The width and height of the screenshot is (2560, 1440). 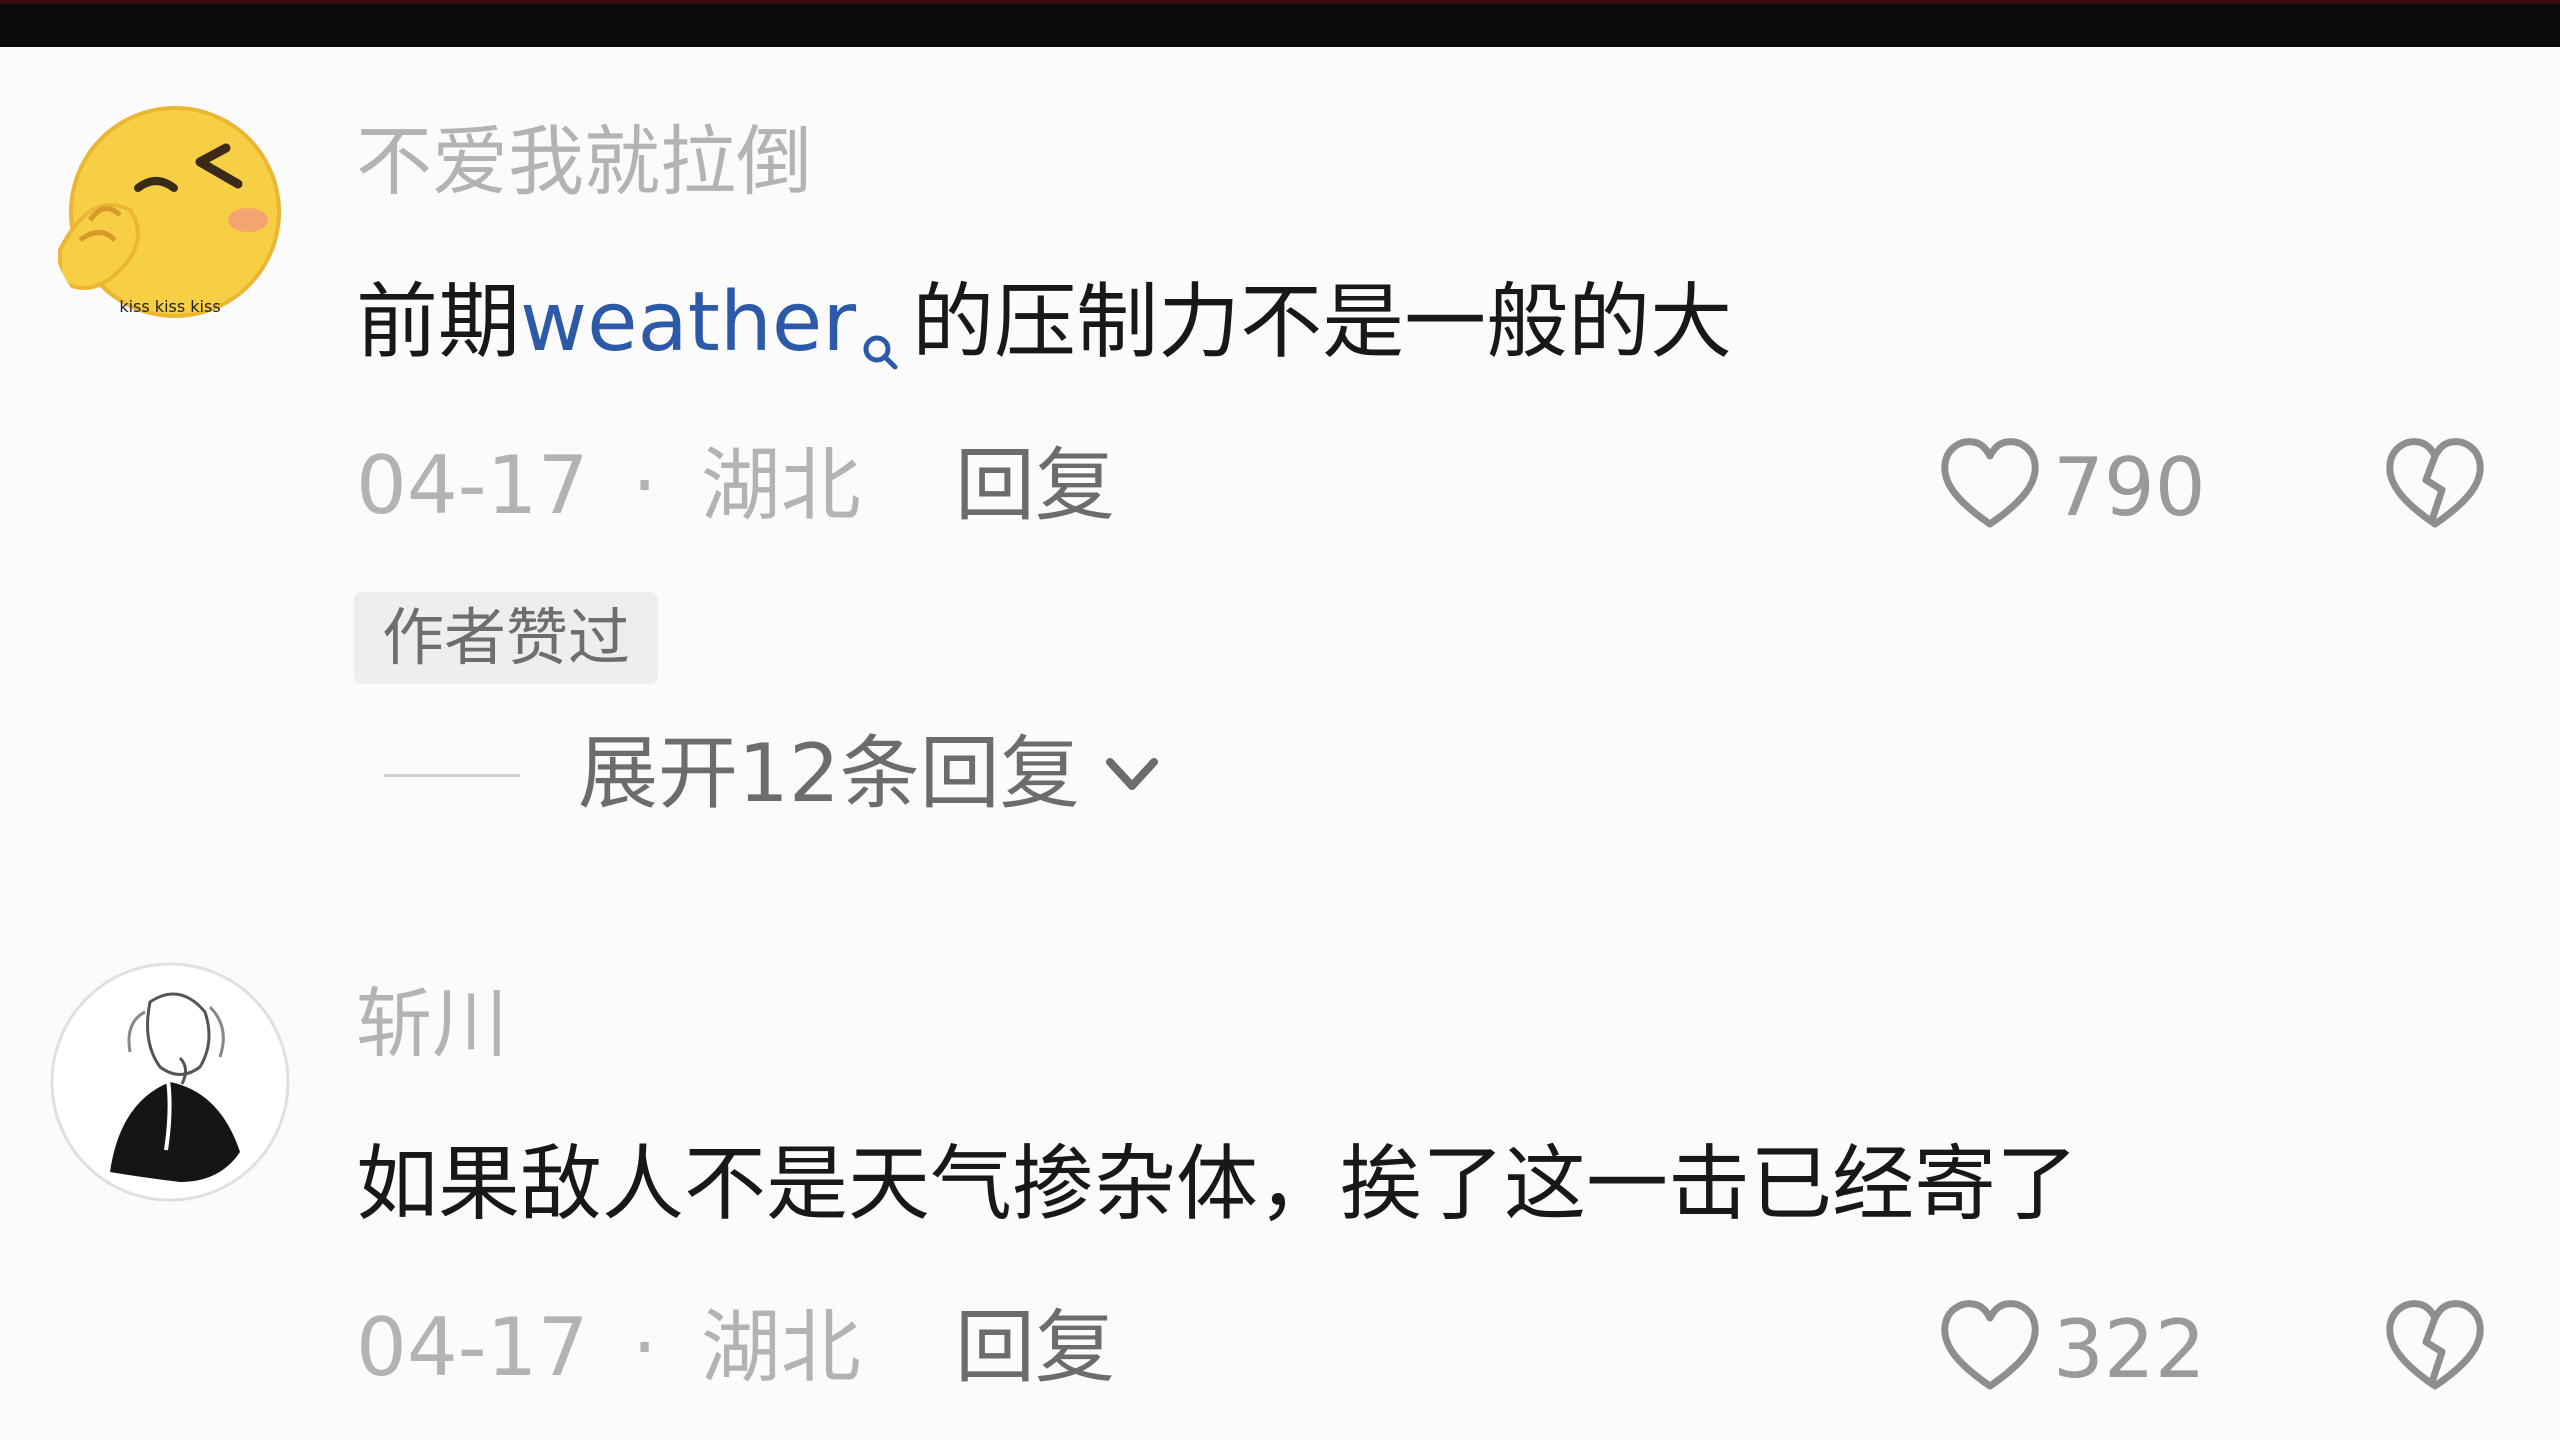 I want to click on avatar, so click(x=170, y=1082).